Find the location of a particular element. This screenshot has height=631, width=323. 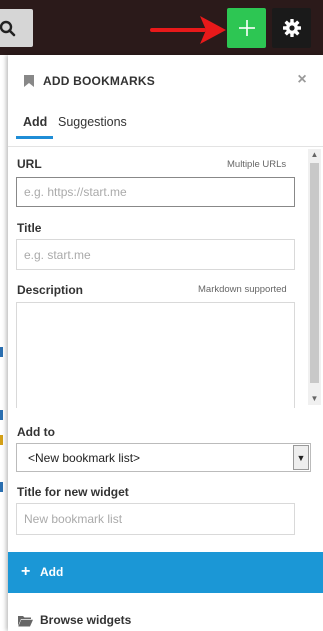

folder-icon is located at coordinates (25, 621).